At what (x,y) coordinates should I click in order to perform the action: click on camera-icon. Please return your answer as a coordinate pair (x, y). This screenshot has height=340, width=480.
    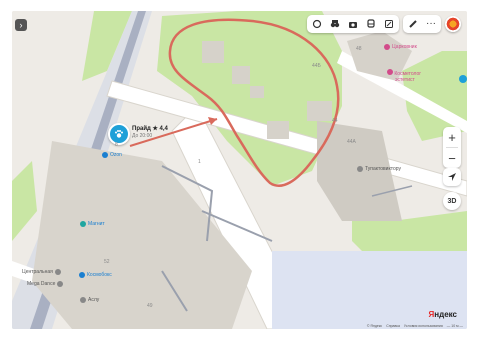
    Looking at the image, I should click on (353, 25).